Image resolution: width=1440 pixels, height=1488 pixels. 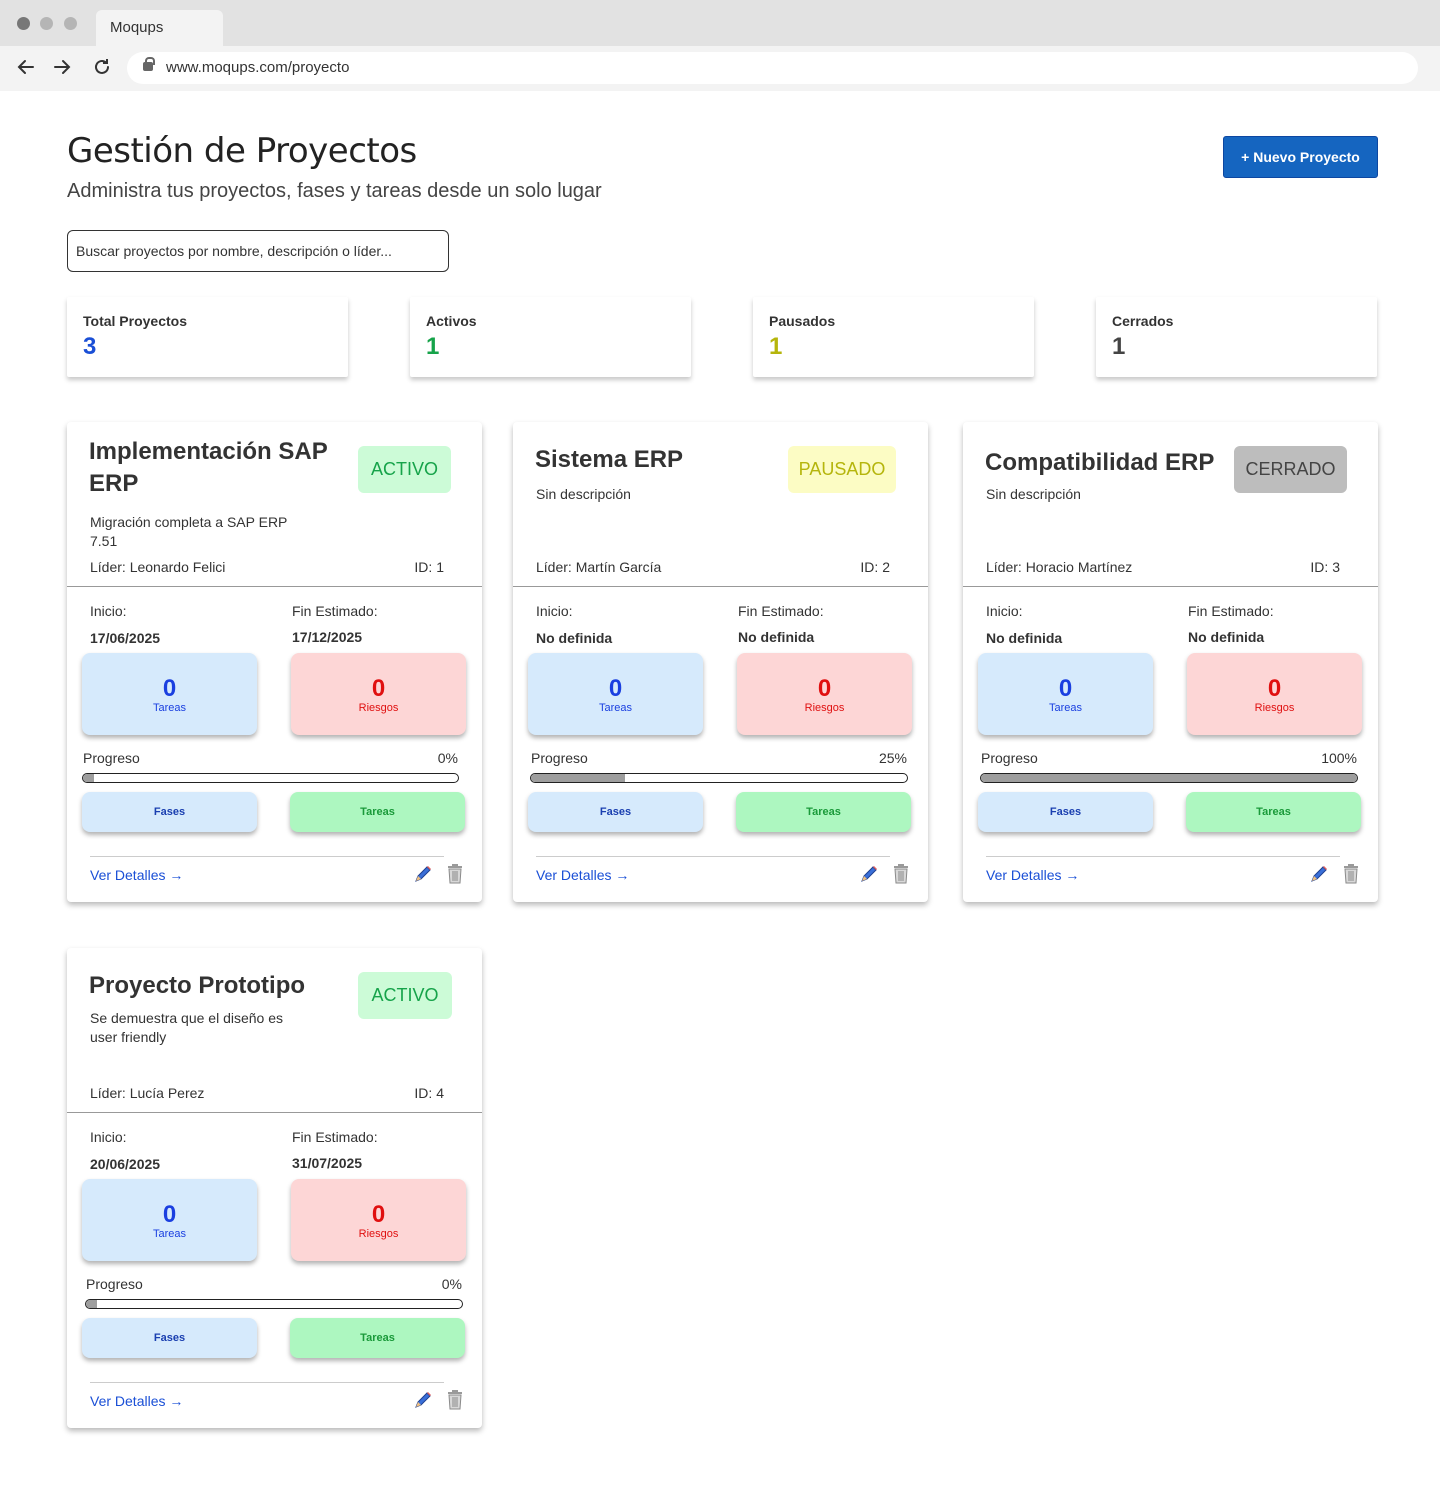 I want to click on stat-label: Total Proyectos, so click(x=135, y=321).